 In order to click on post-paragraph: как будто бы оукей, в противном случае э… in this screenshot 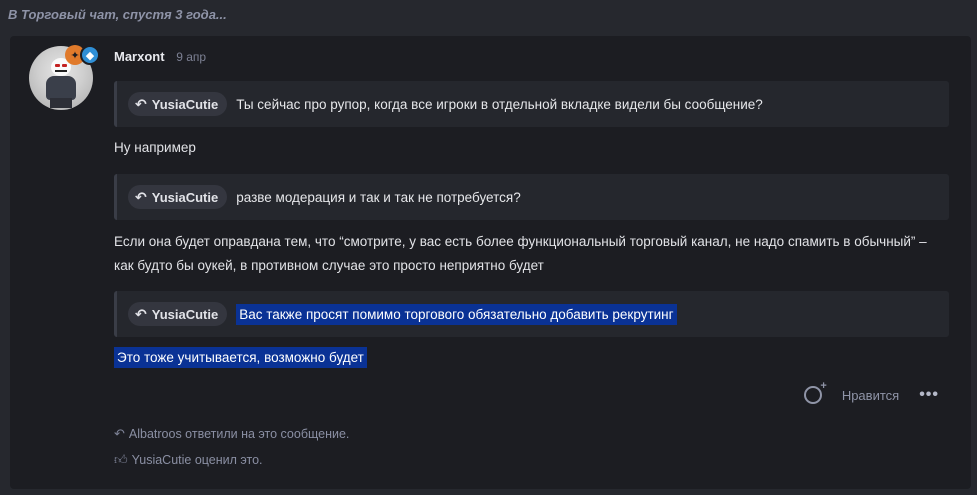, I will do `click(329, 265)`.